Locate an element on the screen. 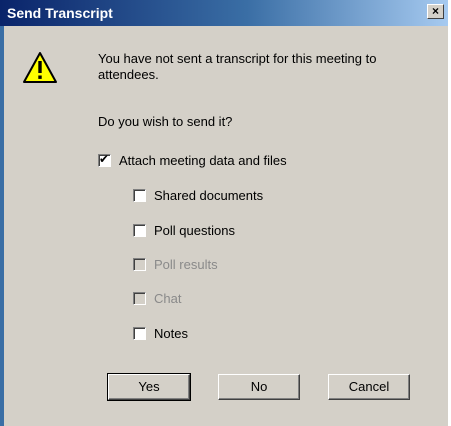 The height and width of the screenshot is (426, 451). notes-checkbox-row: Notes is located at coordinates (160, 333).